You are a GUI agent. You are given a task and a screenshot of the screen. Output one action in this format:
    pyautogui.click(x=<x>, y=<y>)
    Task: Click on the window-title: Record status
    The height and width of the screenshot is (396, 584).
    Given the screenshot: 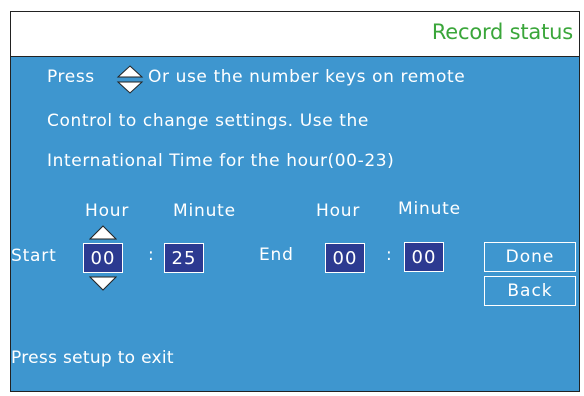 What is the action you would take?
    pyautogui.click(x=502, y=32)
    